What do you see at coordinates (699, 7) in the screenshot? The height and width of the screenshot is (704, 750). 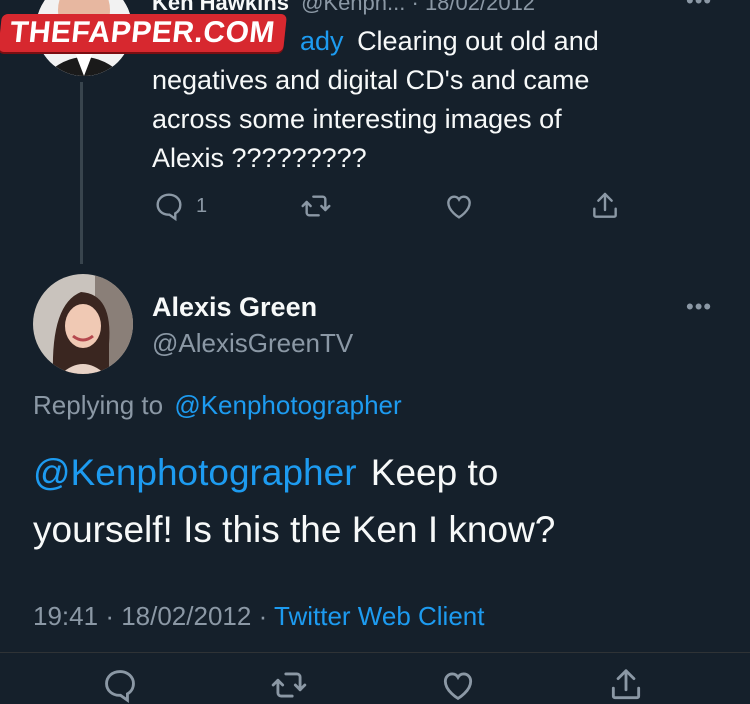 I see `parent-more-icon: •••` at bounding box center [699, 7].